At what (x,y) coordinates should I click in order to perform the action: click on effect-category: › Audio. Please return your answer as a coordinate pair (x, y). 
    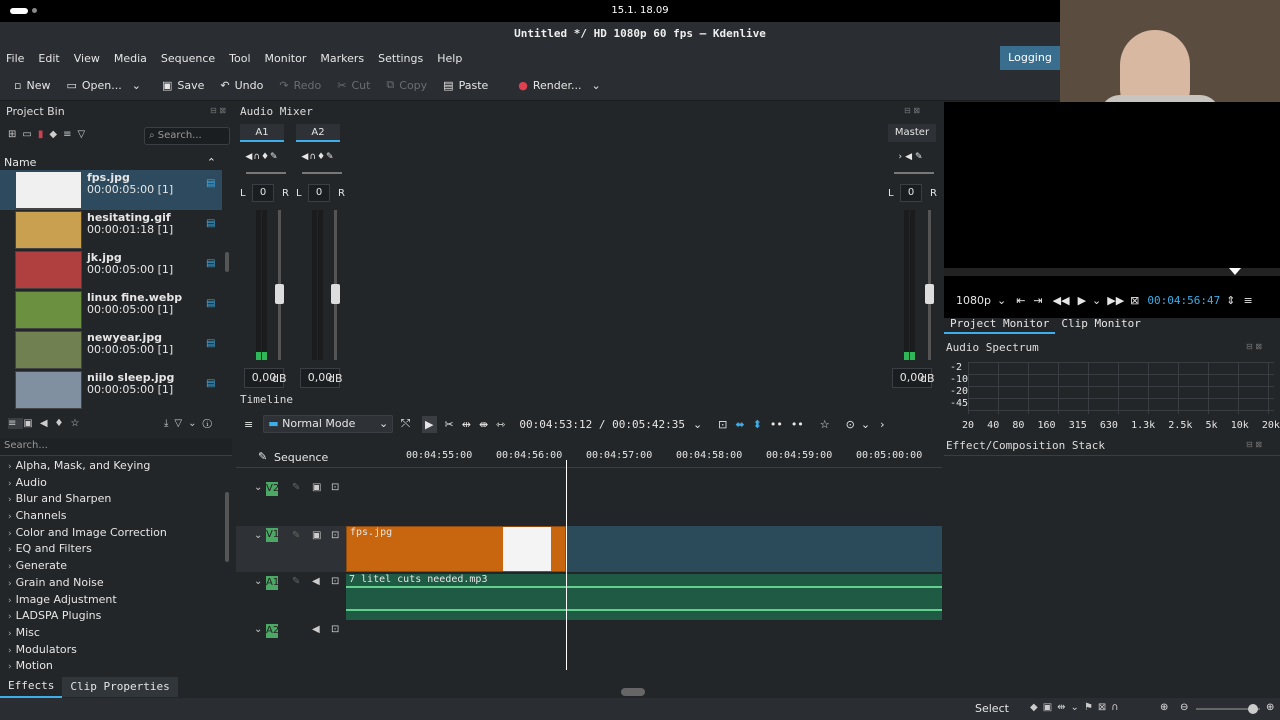
    Looking at the image, I should click on (114, 483).